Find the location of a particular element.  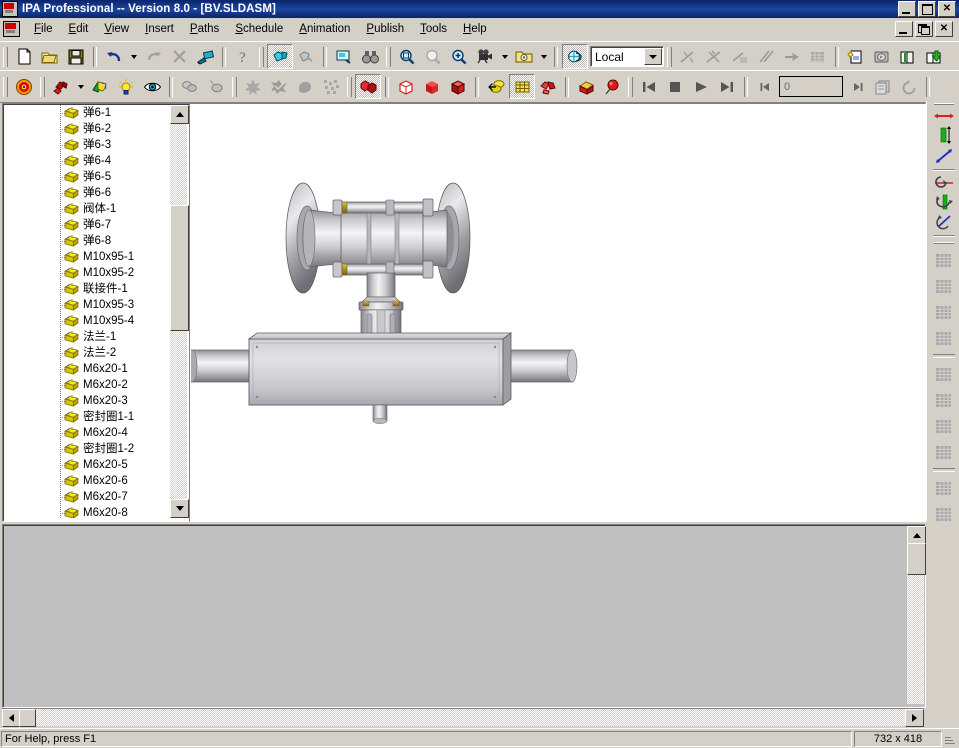

tree-item: 弹6-5 is located at coordinates (87, 177).